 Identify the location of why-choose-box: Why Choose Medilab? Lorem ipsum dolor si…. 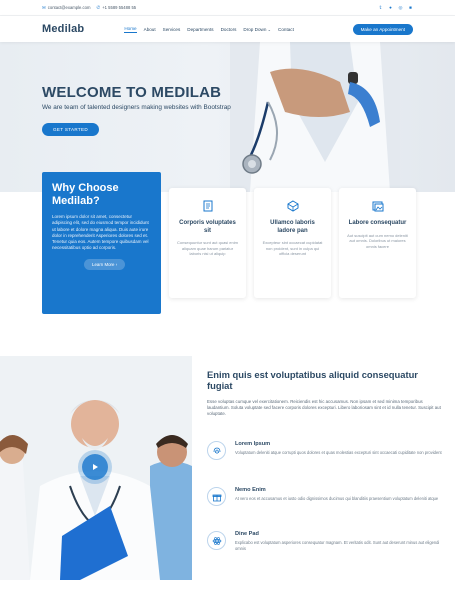
(101, 243).